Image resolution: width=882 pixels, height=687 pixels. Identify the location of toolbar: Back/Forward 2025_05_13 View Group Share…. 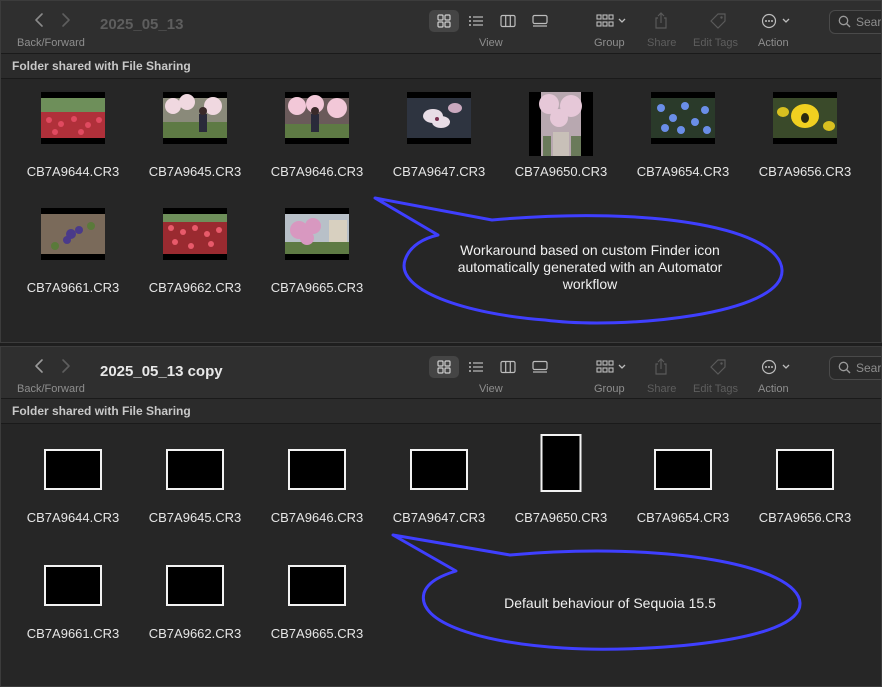
(441, 27).